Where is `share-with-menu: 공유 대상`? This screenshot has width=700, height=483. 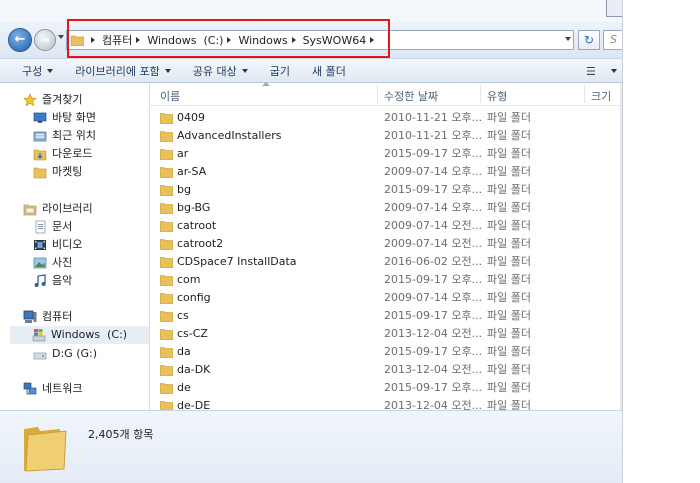 share-with-menu: 공유 대상 is located at coordinates (220, 71).